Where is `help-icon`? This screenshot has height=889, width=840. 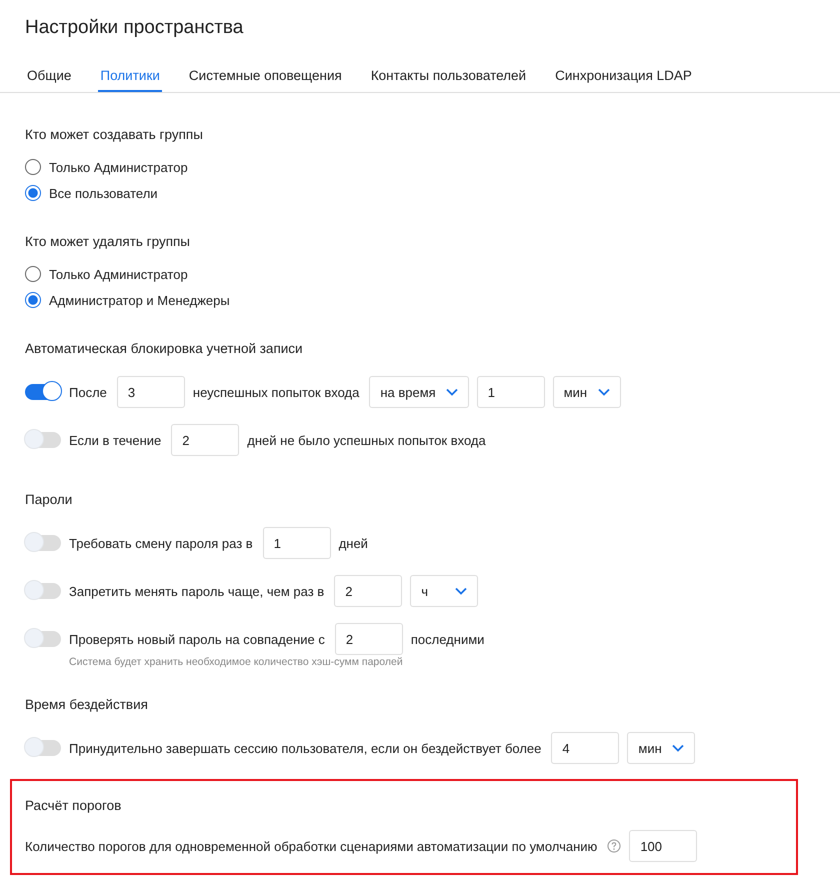
help-icon is located at coordinates (614, 846).